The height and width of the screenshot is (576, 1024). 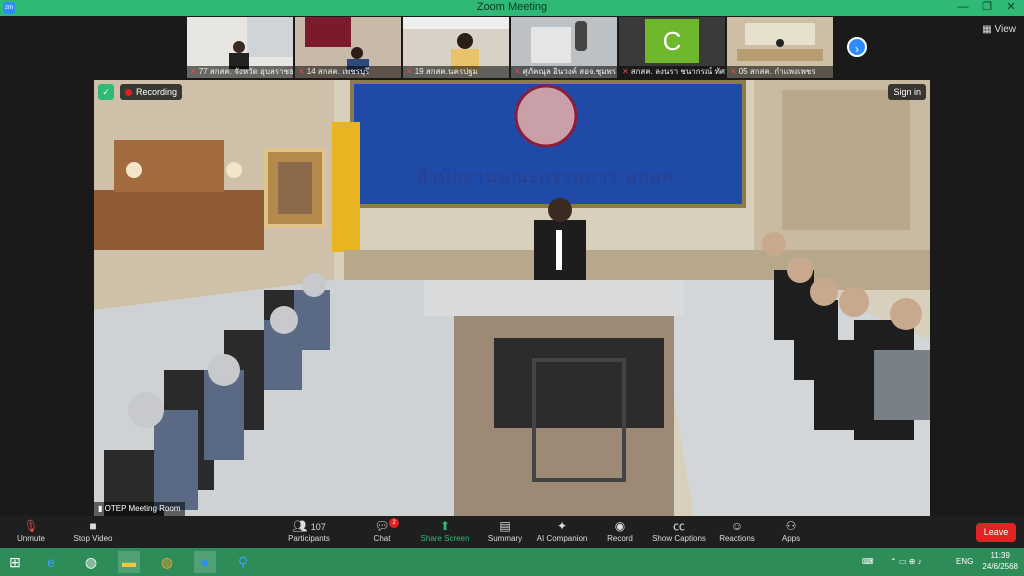 I want to click on next-page-button: ›, so click(x=857, y=47).